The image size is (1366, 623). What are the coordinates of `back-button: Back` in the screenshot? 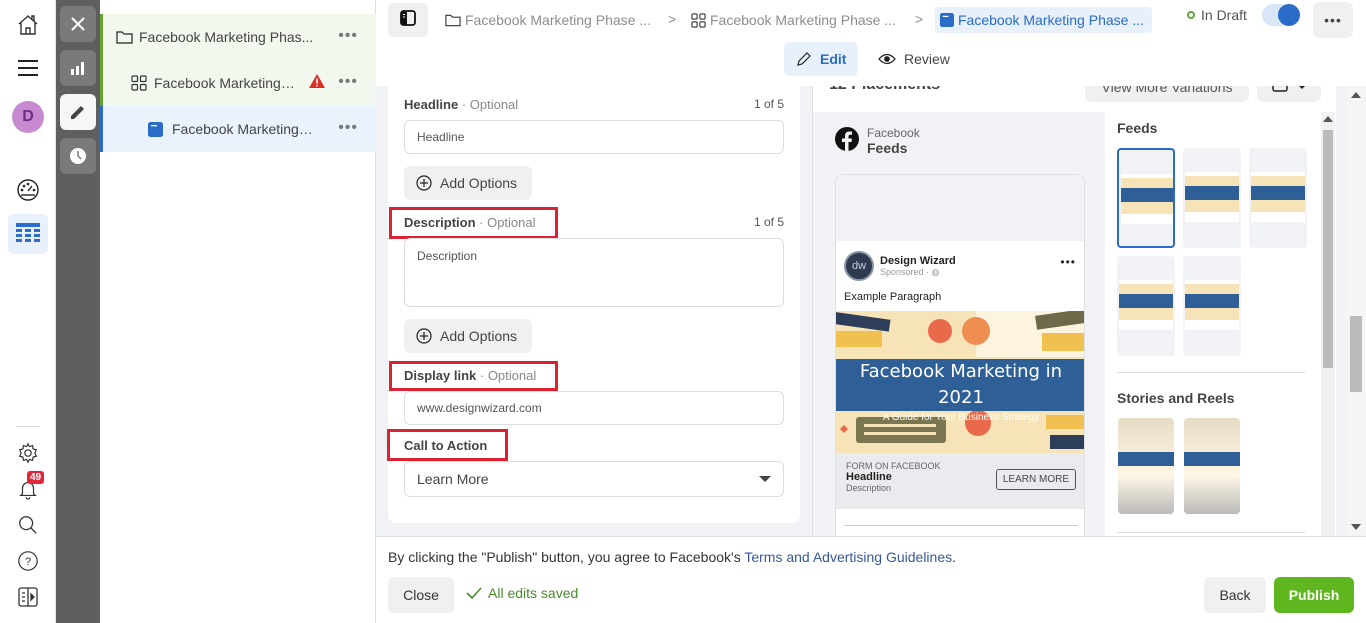 It's located at (1235, 595).